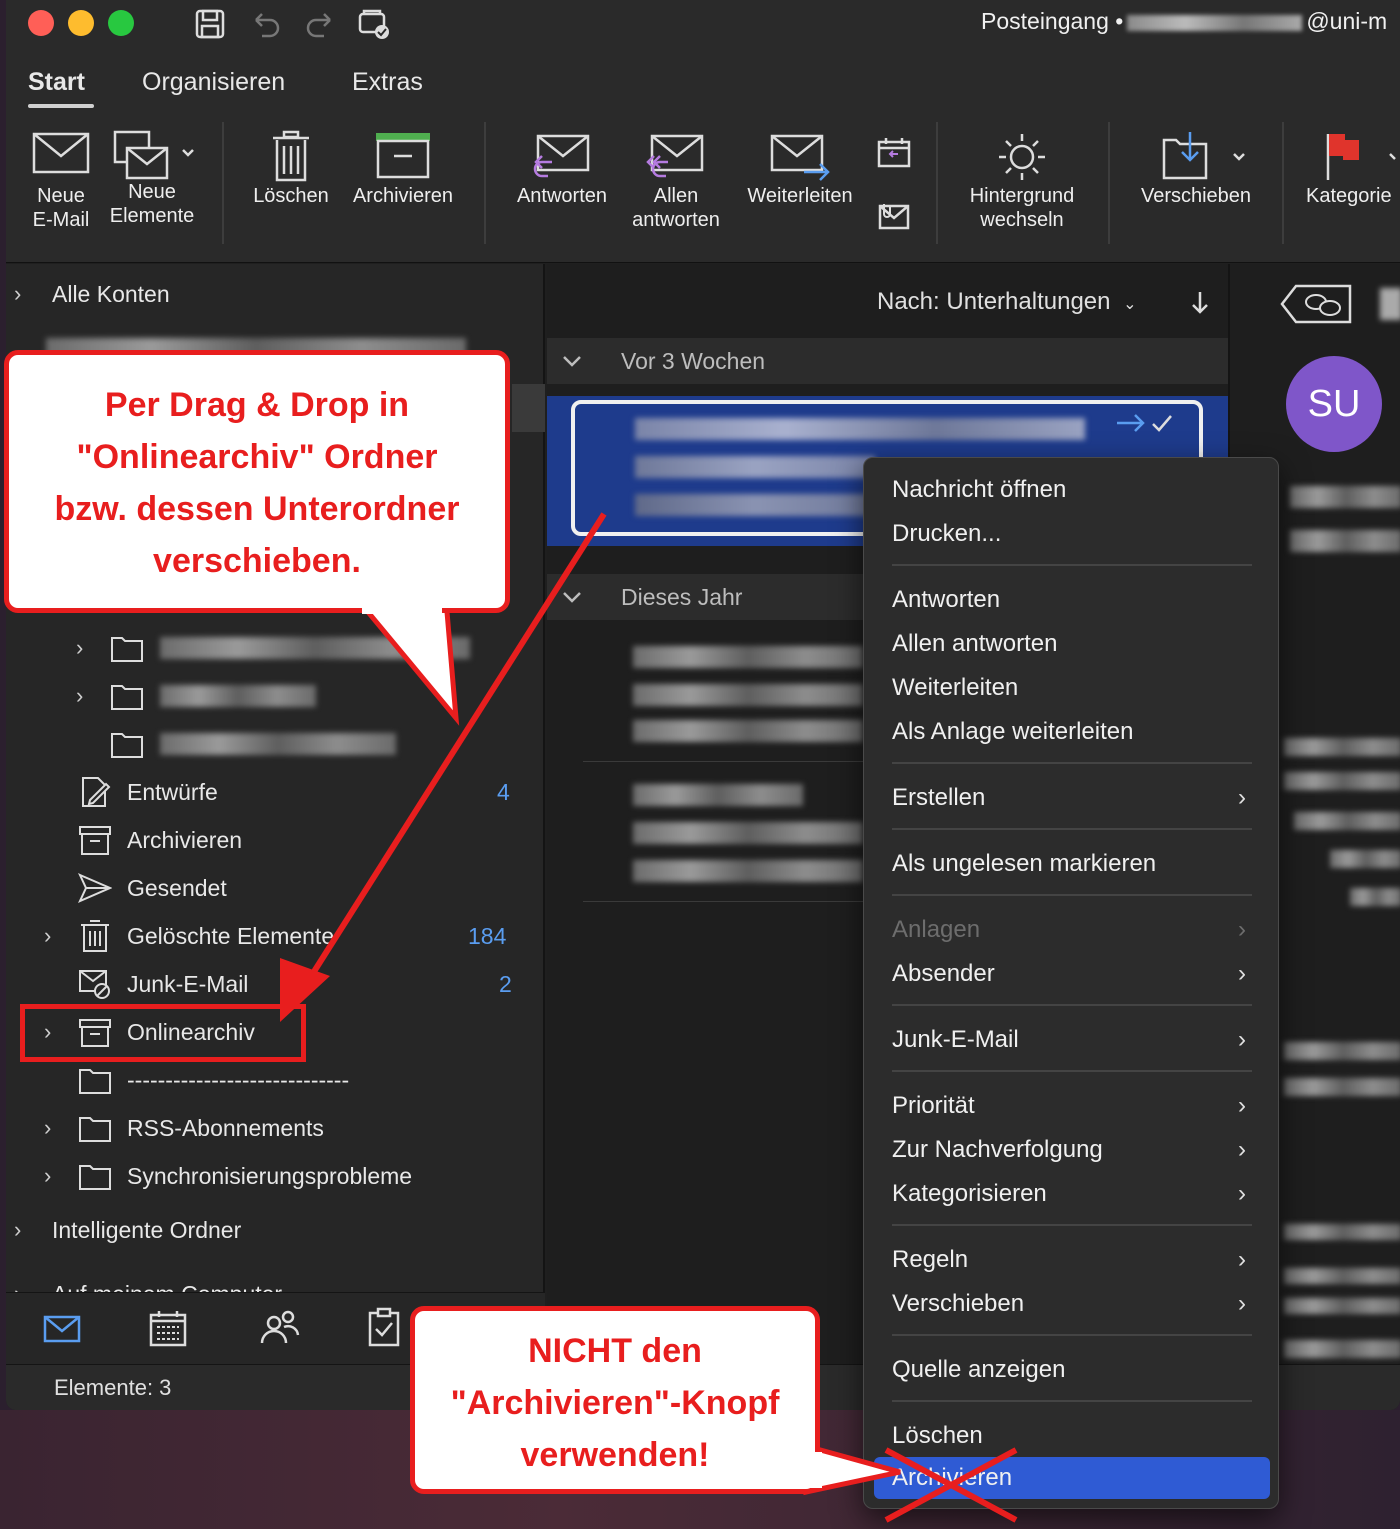  I want to click on callout-text-line: verschieben., so click(257, 561).